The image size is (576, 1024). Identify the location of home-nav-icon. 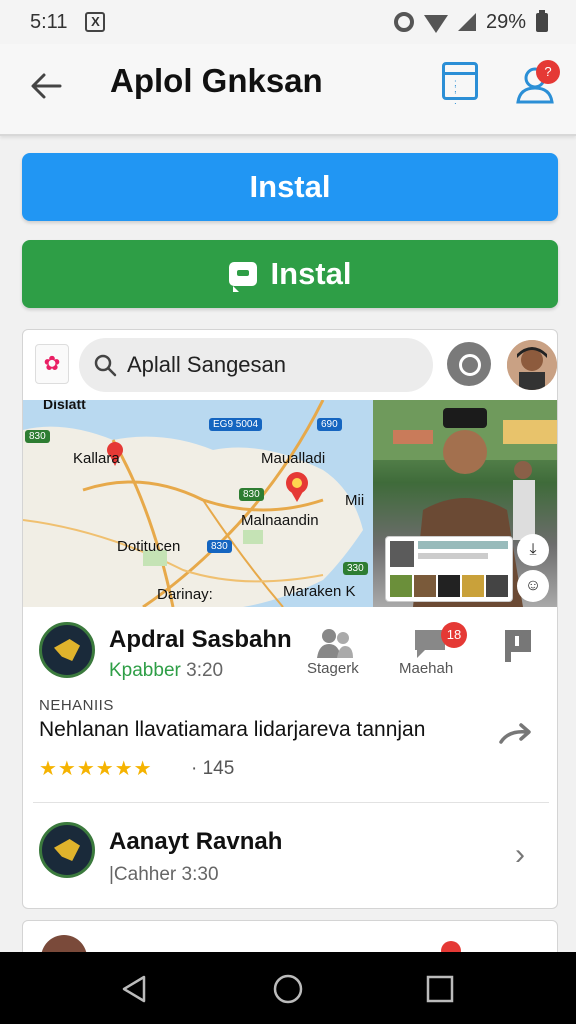
(288, 989).